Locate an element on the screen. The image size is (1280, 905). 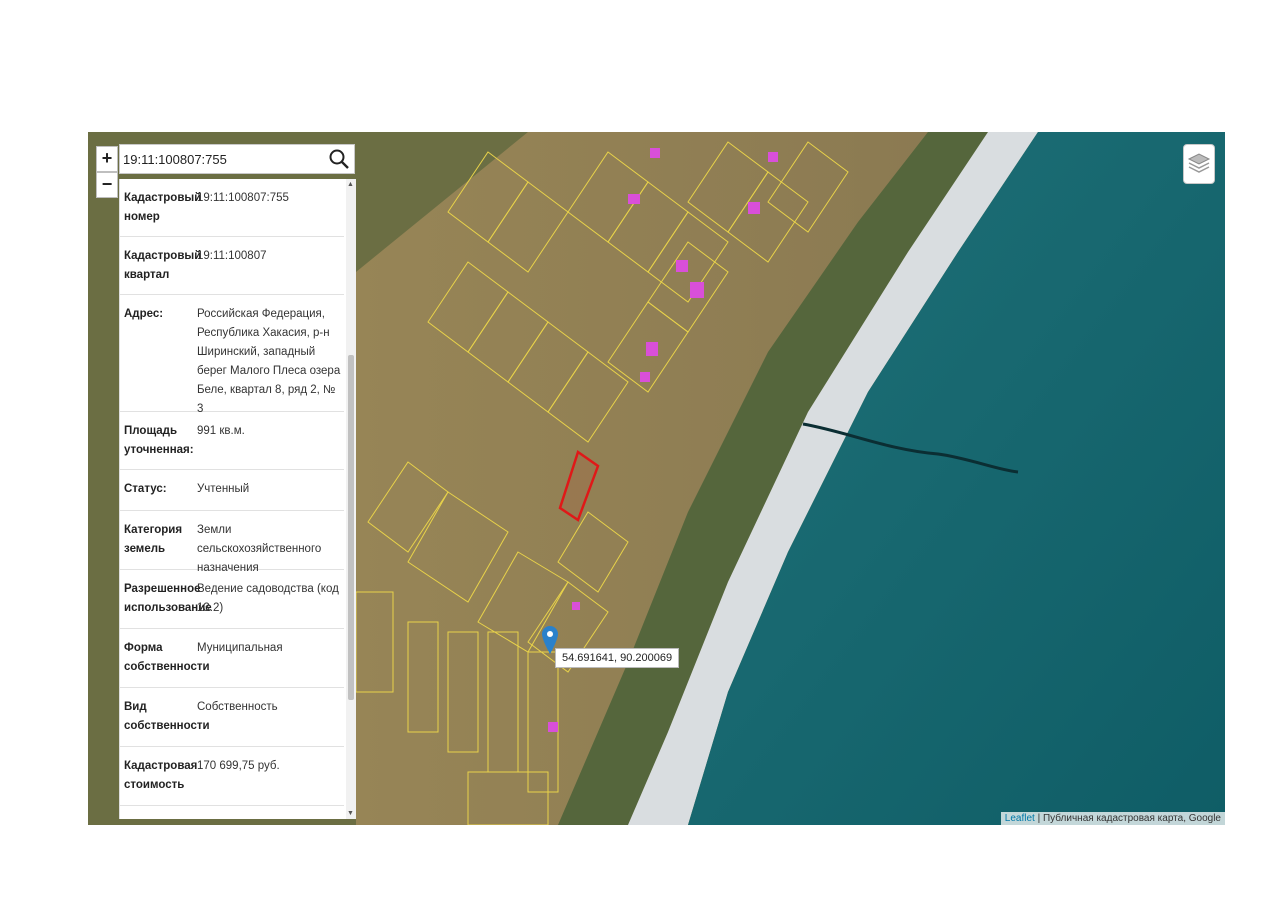
layers-icon is located at coordinates (1199, 163).